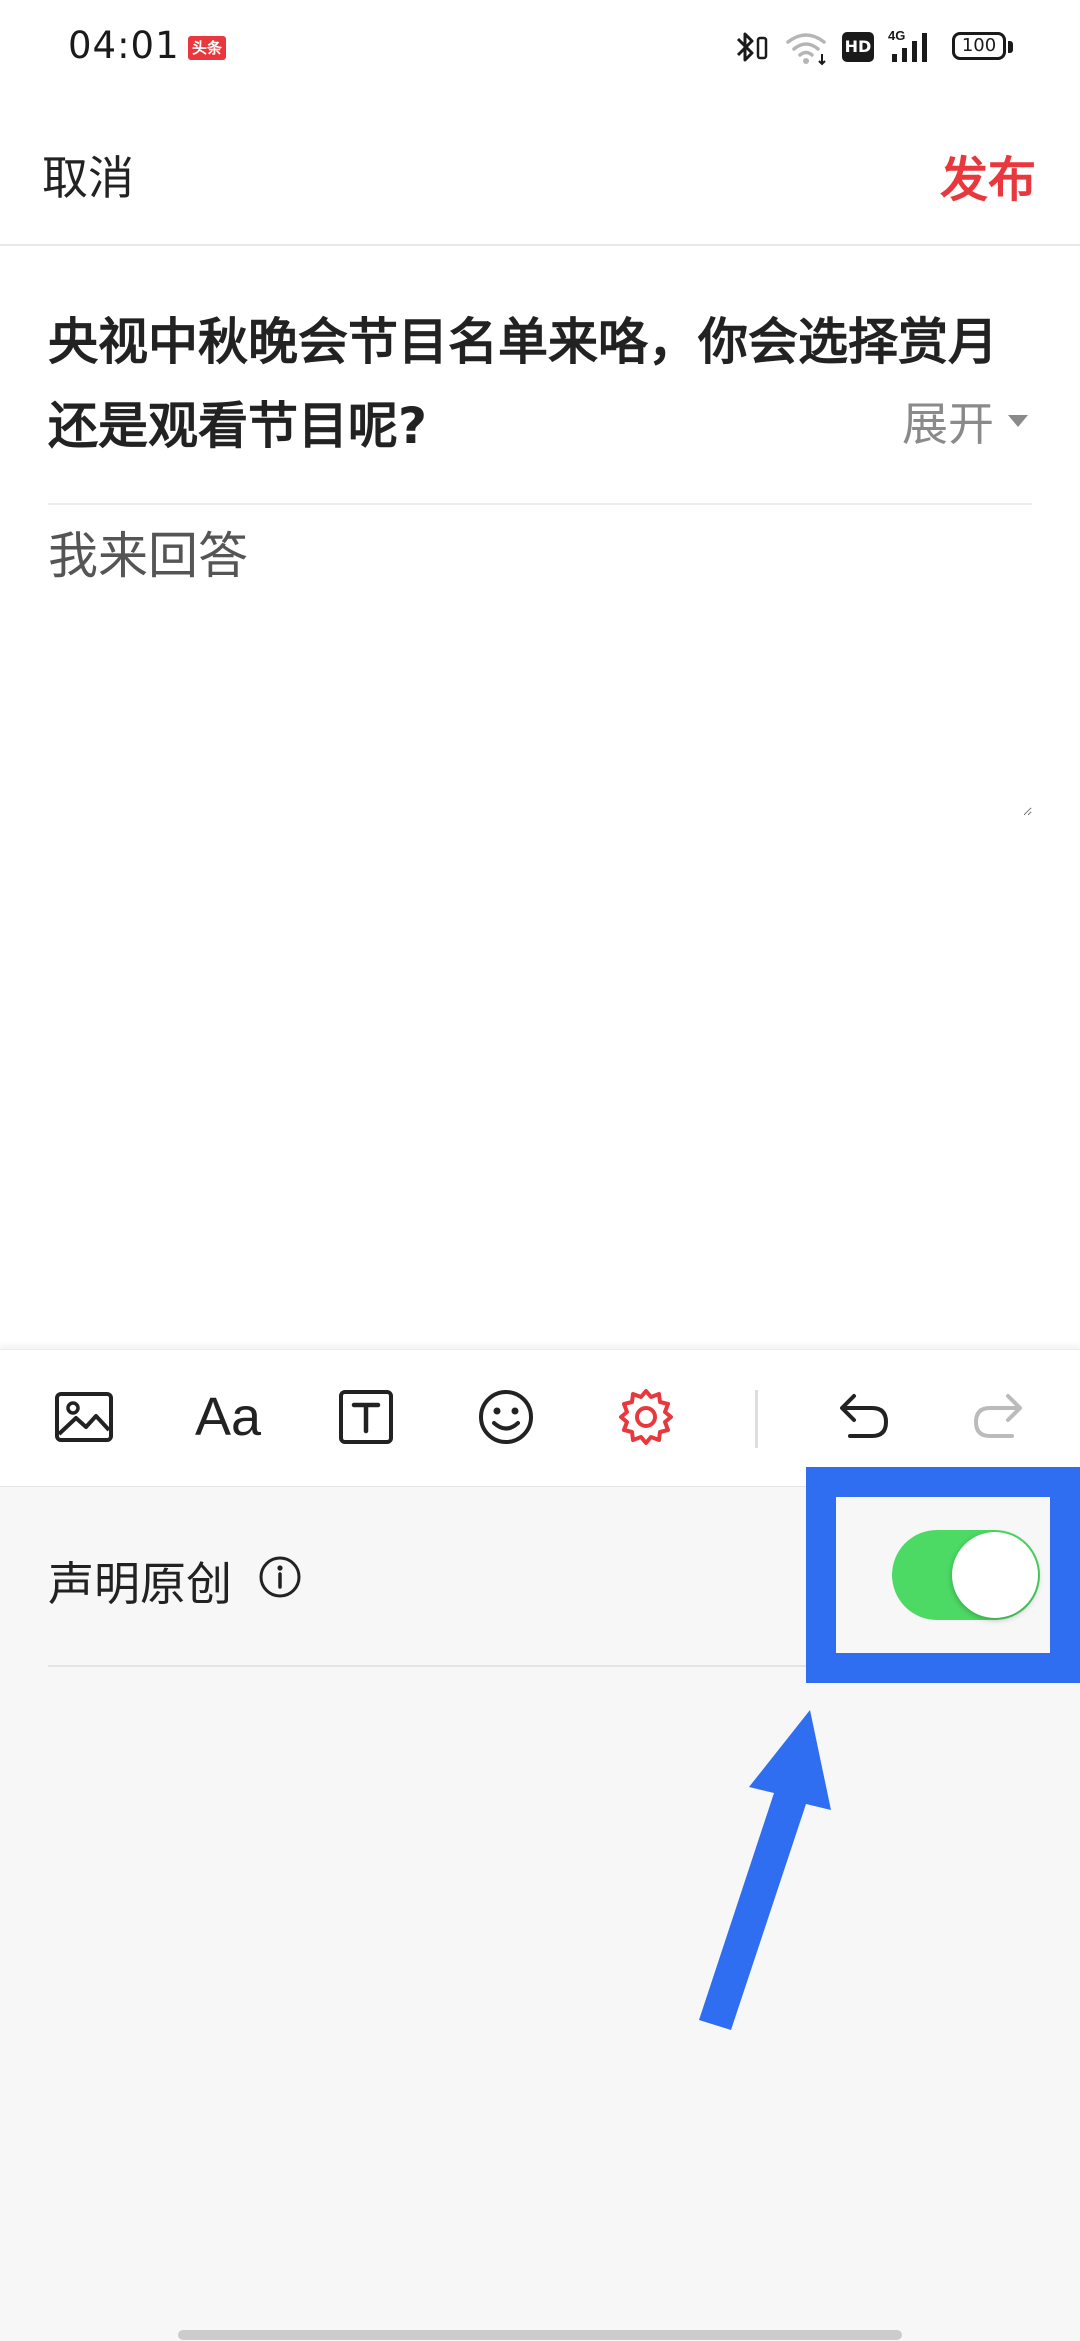 The image size is (1080, 2341). I want to click on status-bar: 04:01 头条 HD 4G 100, so click(540, 48).